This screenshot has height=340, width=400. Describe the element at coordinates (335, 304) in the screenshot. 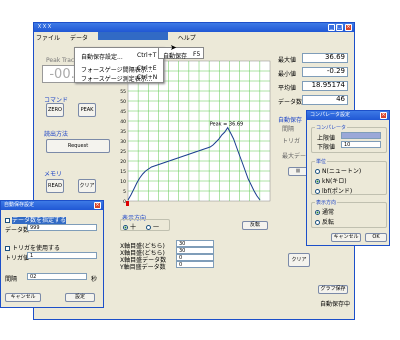

I see `status-text: 自動保存中` at that location.